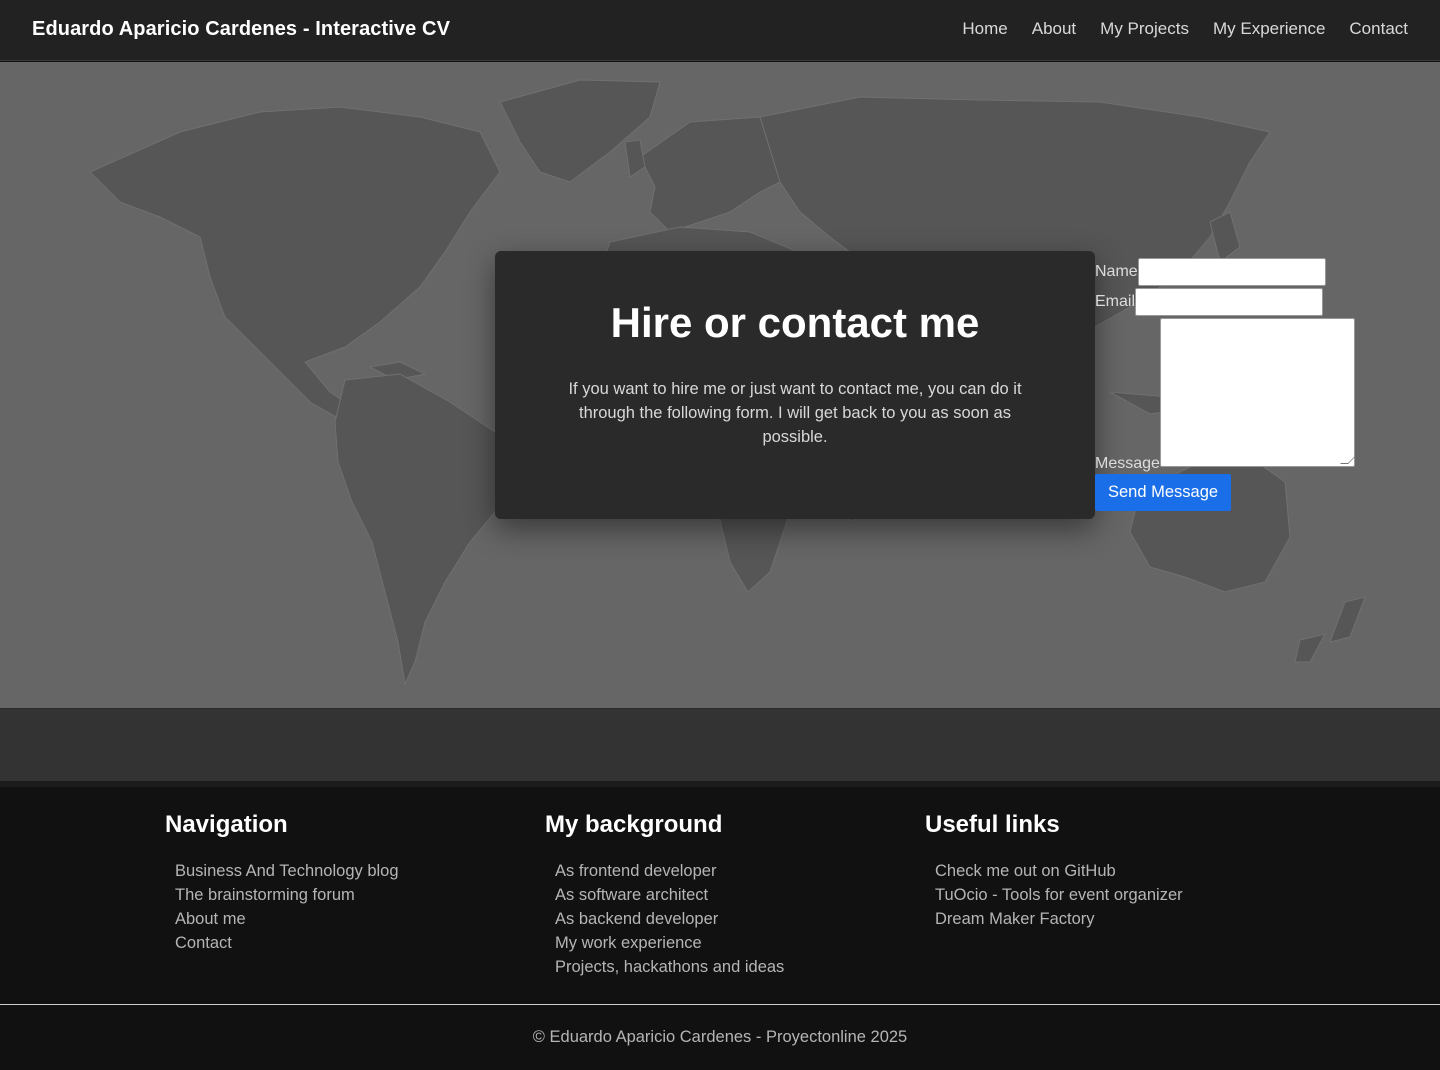 The height and width of the screenshot is (1070, 1440). What do you see at coordinates (720, 919) in the screenshot?
I see `footer-link: As backend developer` at bounding box center [720, 919].